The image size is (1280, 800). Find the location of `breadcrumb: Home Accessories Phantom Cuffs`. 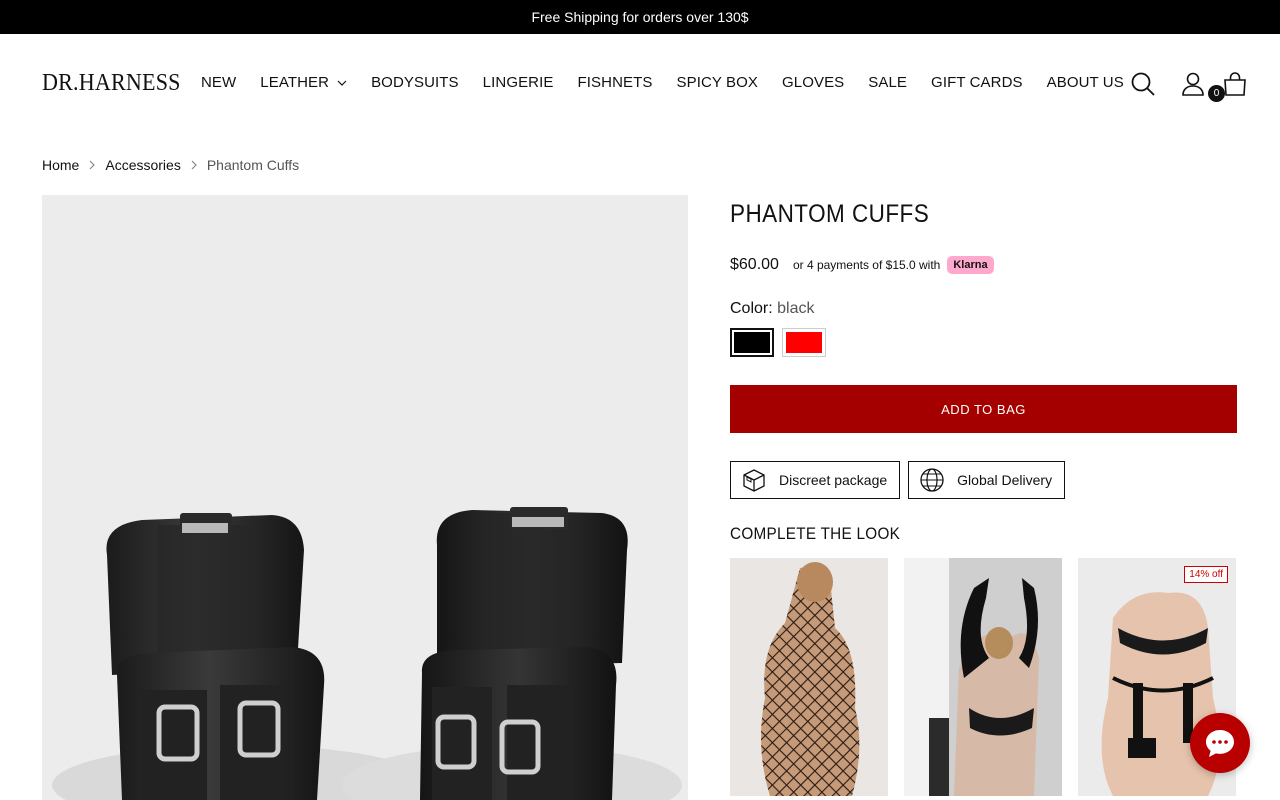

breadcrumb: Home Accessories Phantom Cuffs is located at coordinates (170, 165).